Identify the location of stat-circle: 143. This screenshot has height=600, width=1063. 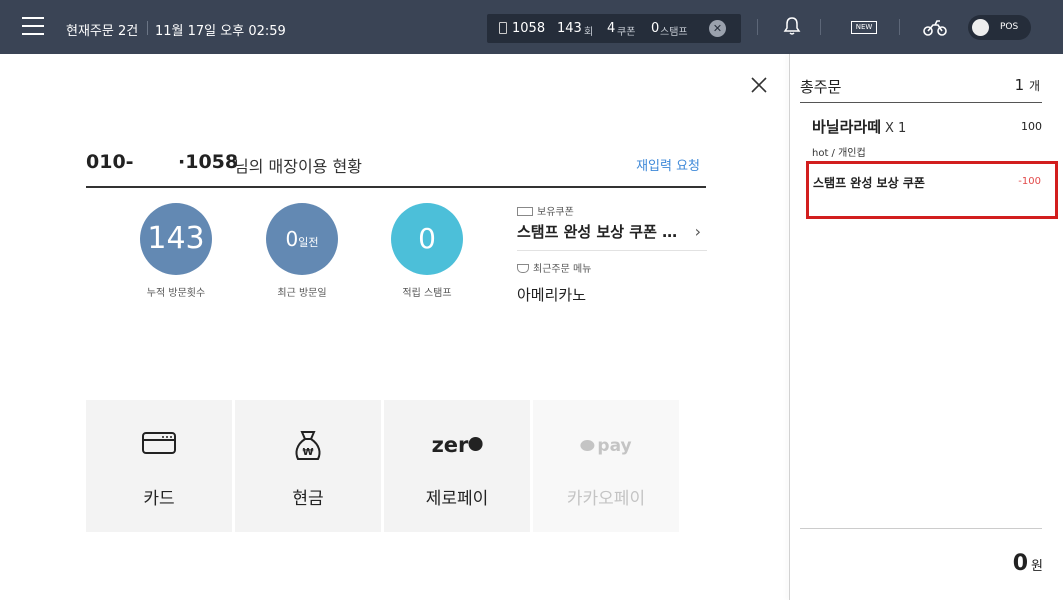
(176, 239).